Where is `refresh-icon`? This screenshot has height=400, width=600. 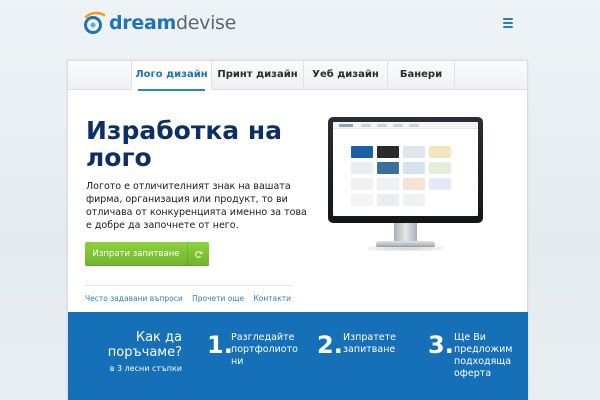
refresh-icon is located at coordinates (198, 254).